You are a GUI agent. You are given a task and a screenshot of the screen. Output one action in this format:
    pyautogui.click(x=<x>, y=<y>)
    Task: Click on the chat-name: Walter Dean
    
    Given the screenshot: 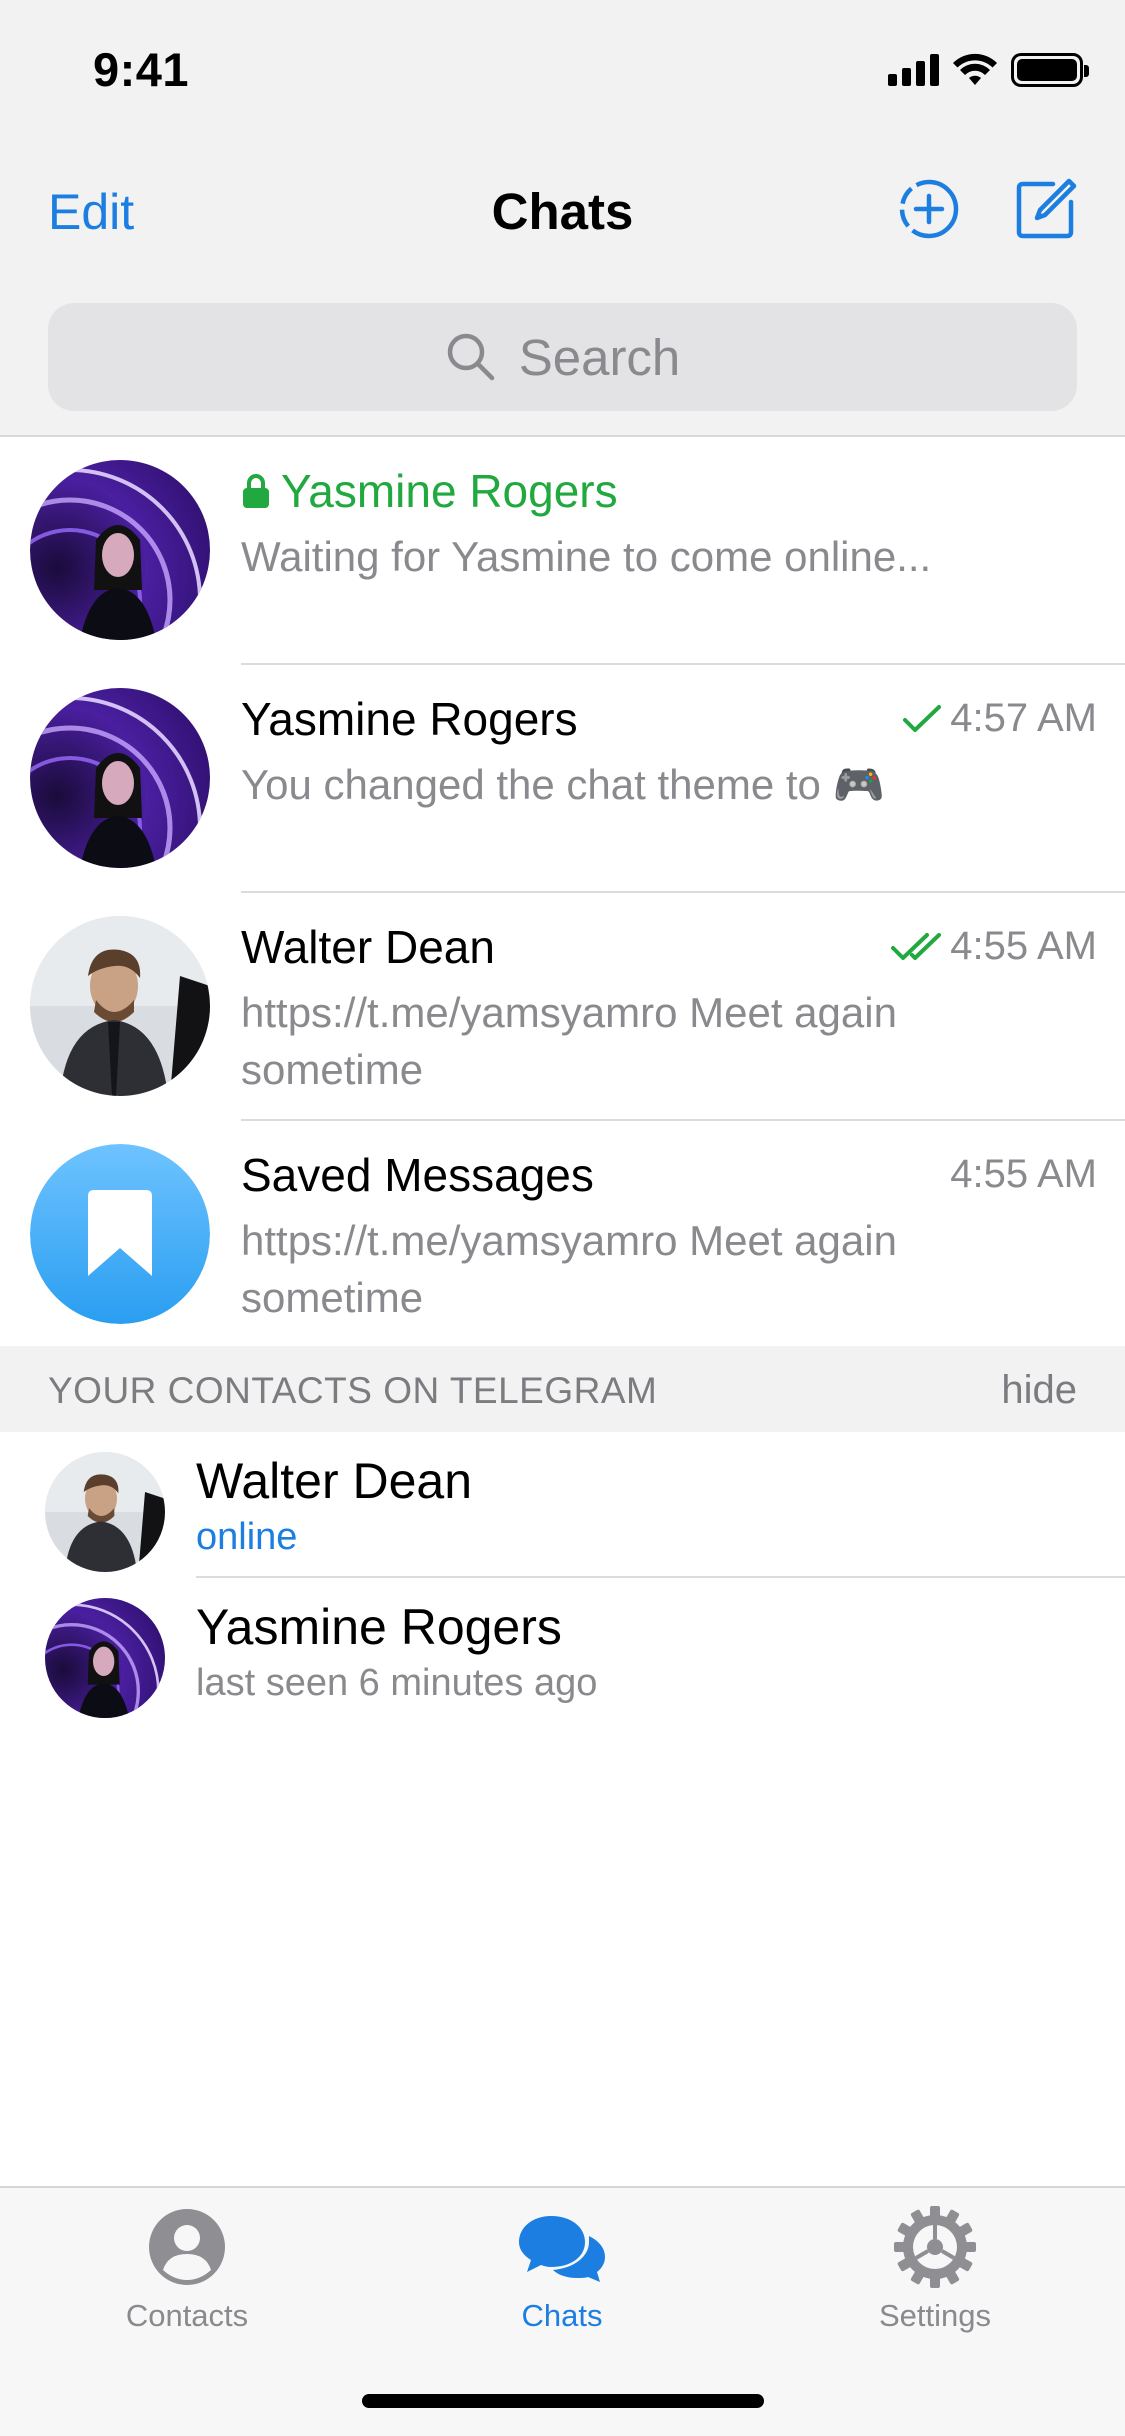 What is the action you would take?
    pyautogui.click(x=368, y=947)
    